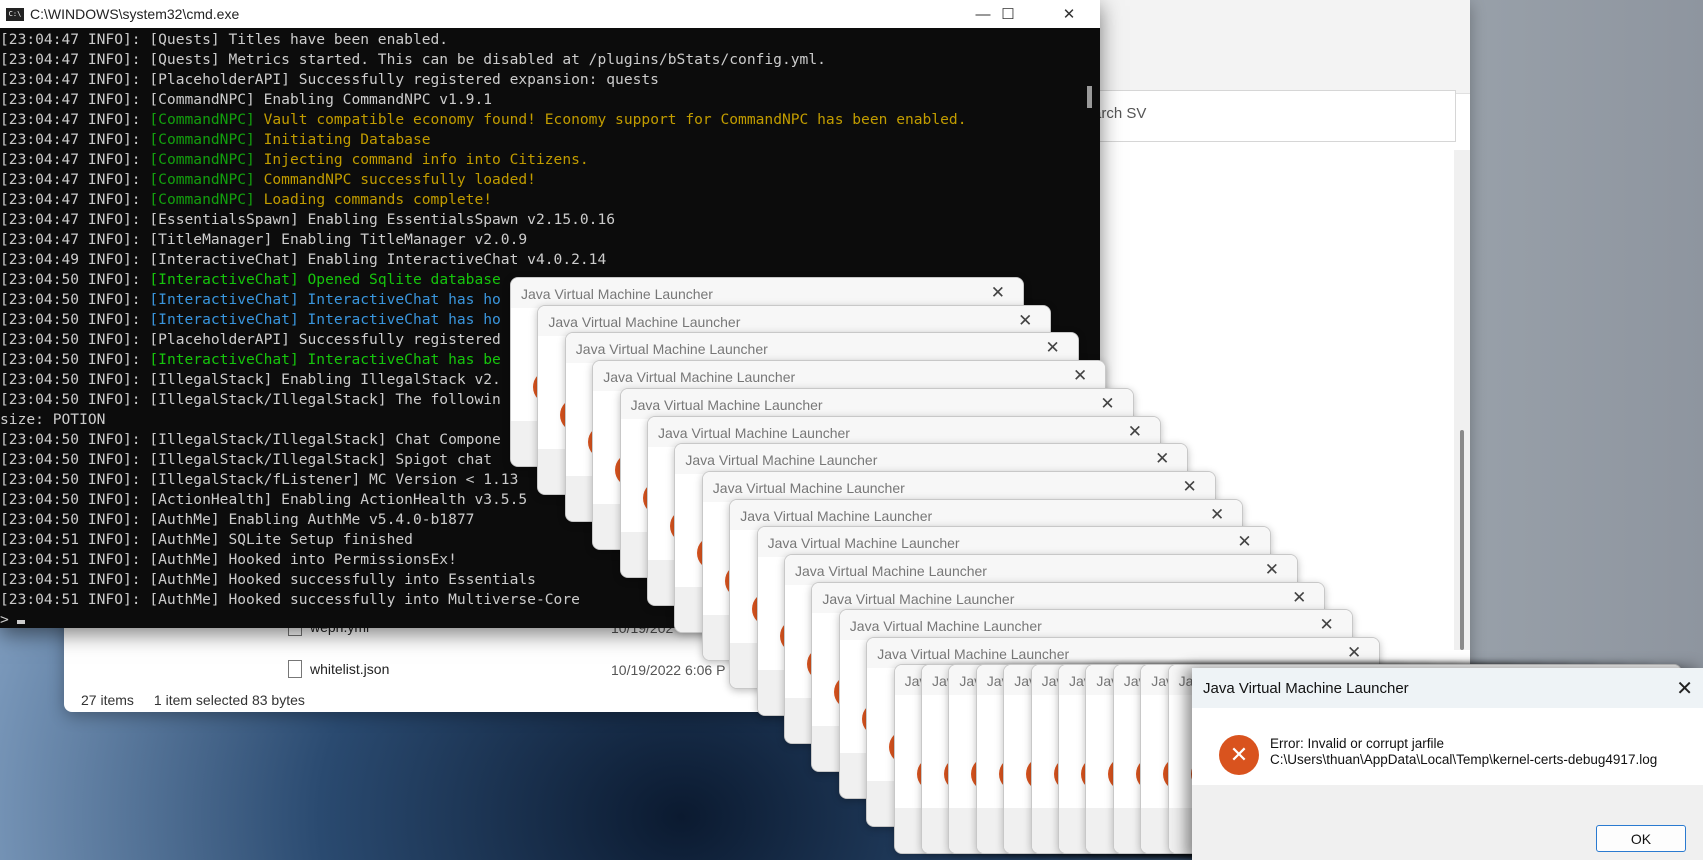  Describe the element at coordinates (75, 319) in the screenshot. I see `console-text: [23:04:50 INFO]:` at that location.